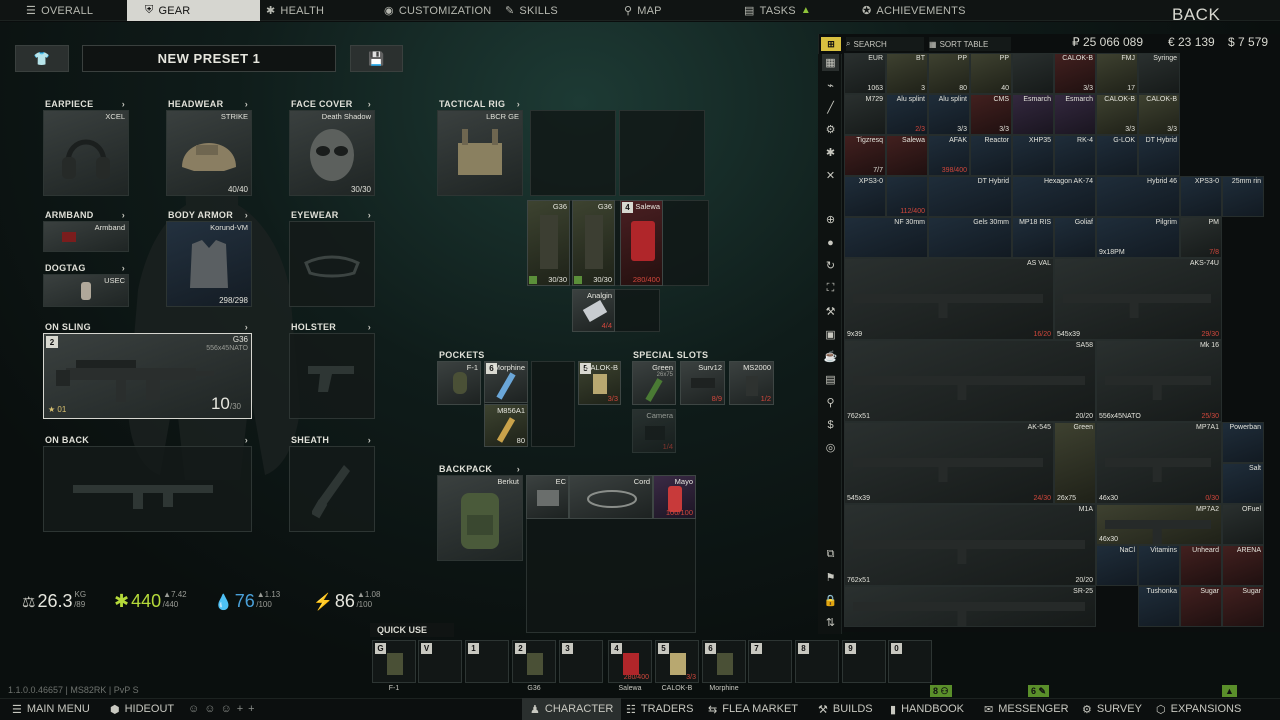 This screenshot has width=1280, height=720. What do you see at coordinates (611, 497) in the screenshot?
I see `backpack-item-cord: Cord` at bounding box center [611, 497].